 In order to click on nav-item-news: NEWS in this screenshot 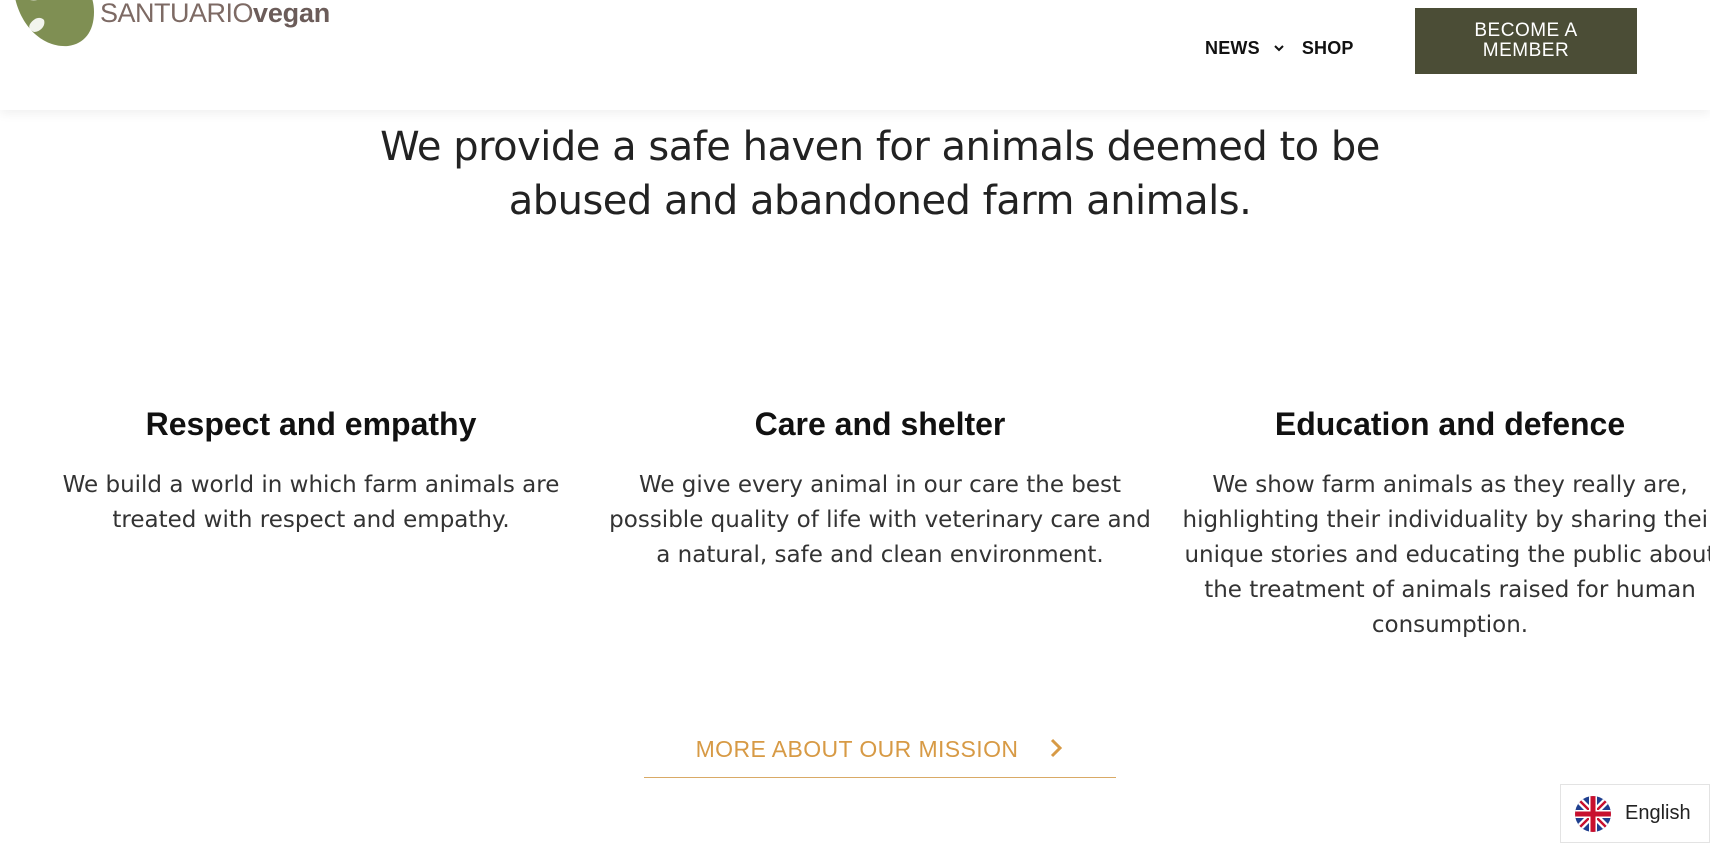, I will do `click(1245, 48)`.